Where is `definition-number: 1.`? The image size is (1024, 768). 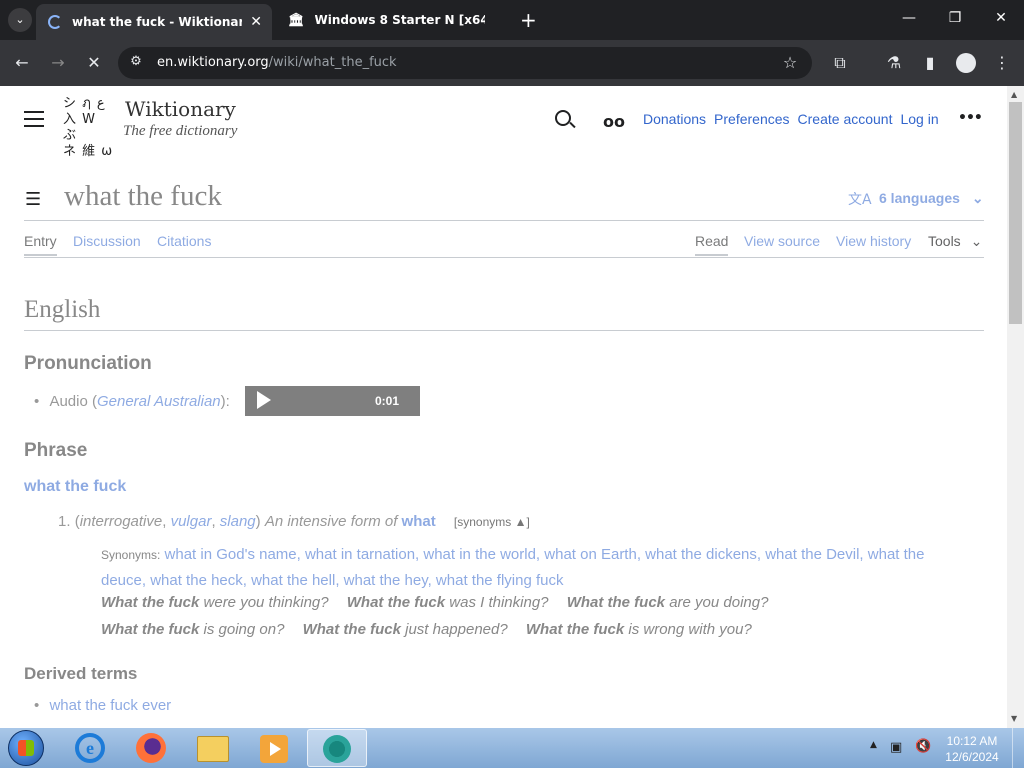 definition-number: 1. is located at coordinates (64, 521).